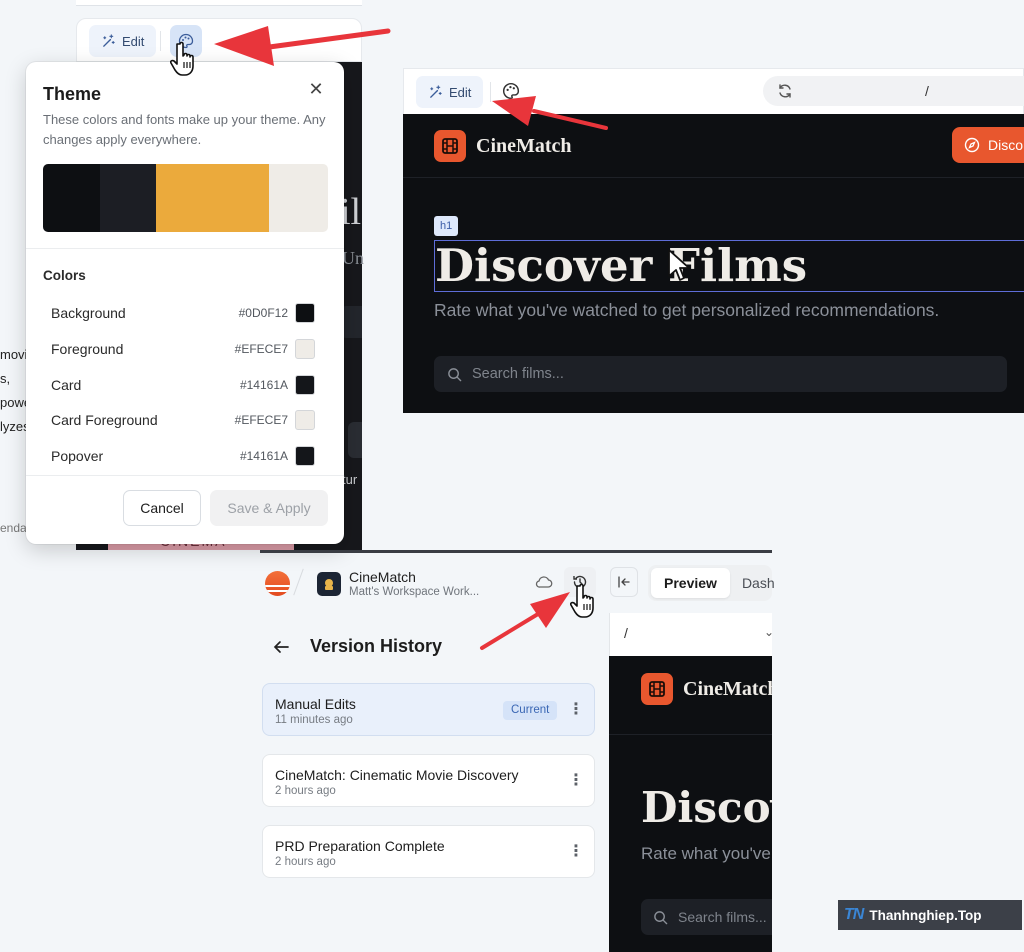  I want to click on watermark: TN Thanhnghiep.Top, so click(930, 915).